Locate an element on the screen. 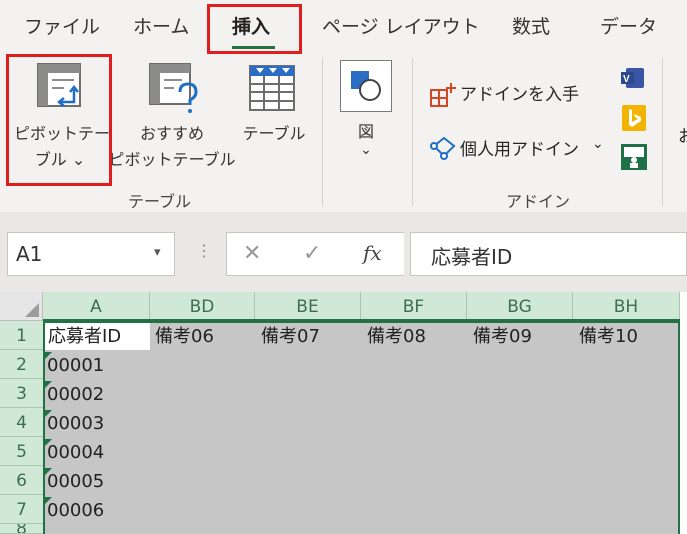 The height and width of the screenshot is (534, 687). cancel-icon: ✕ is located at coordinates (252, 253).